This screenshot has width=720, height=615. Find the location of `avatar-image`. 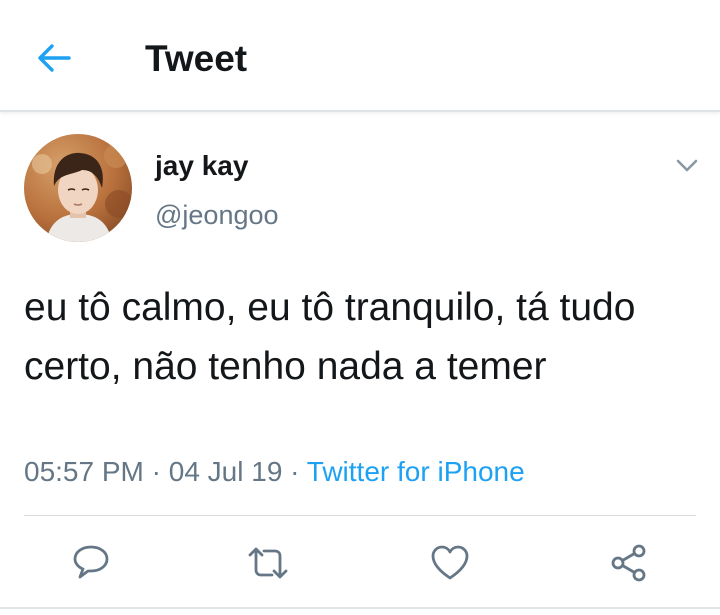

avatar-image is located at coordinates (78, 188).